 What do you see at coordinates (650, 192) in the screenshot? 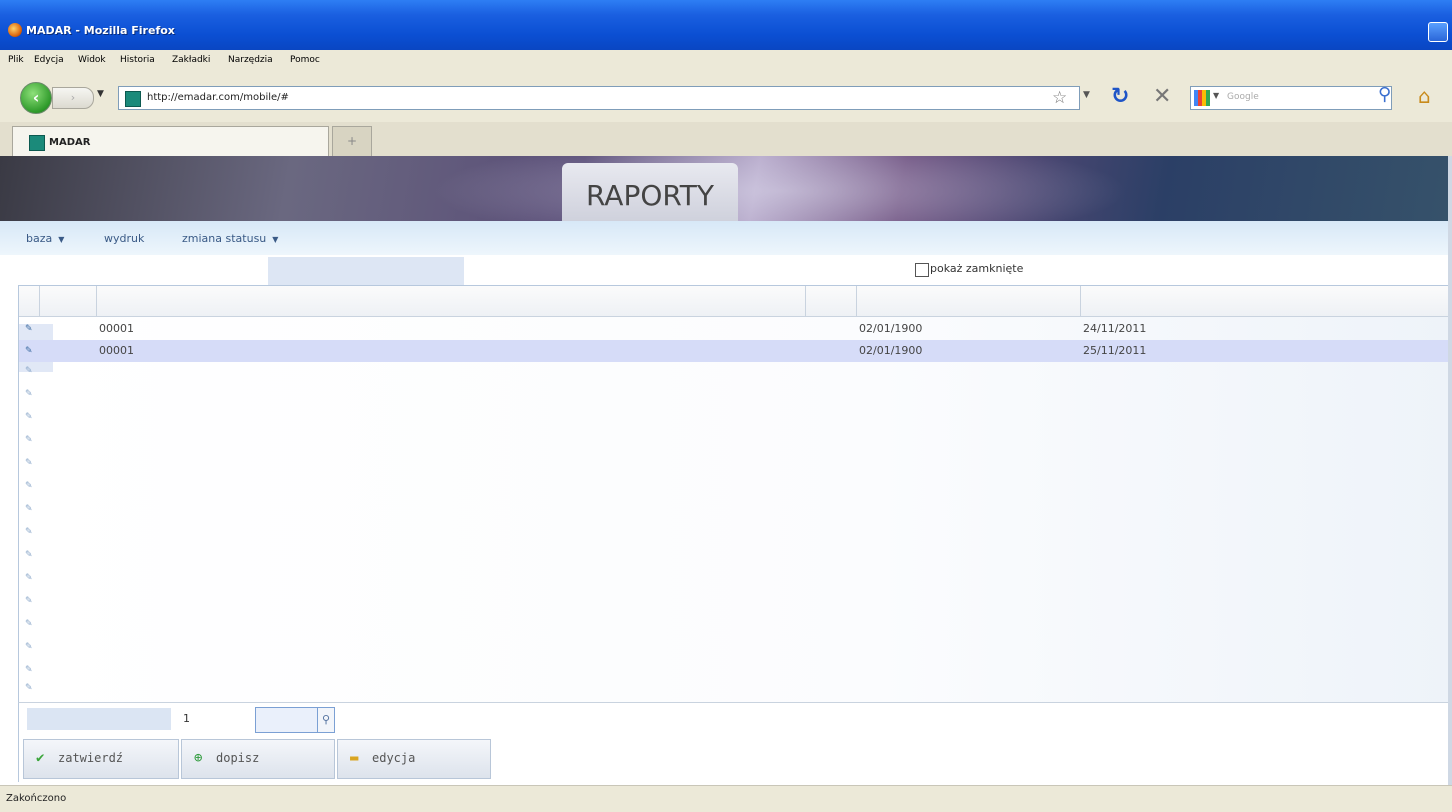
I see `page-title: RAPORTY` at bounding box center [650, 192].